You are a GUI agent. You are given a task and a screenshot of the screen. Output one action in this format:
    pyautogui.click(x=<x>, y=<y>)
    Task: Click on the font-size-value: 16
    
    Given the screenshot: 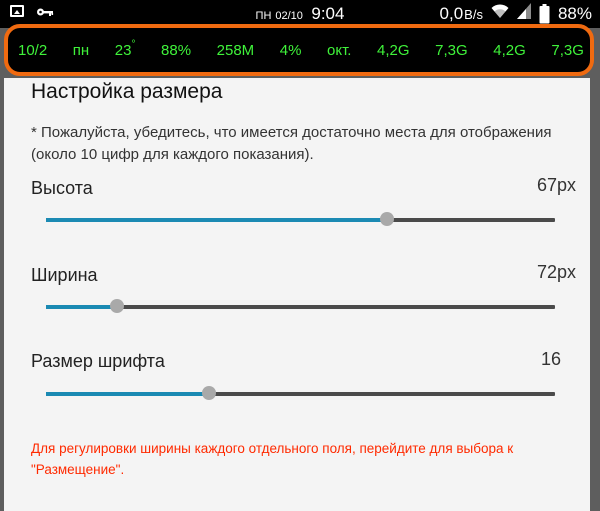 What is the action you would take?
    pyautogui.click(x=550, y=359)
    